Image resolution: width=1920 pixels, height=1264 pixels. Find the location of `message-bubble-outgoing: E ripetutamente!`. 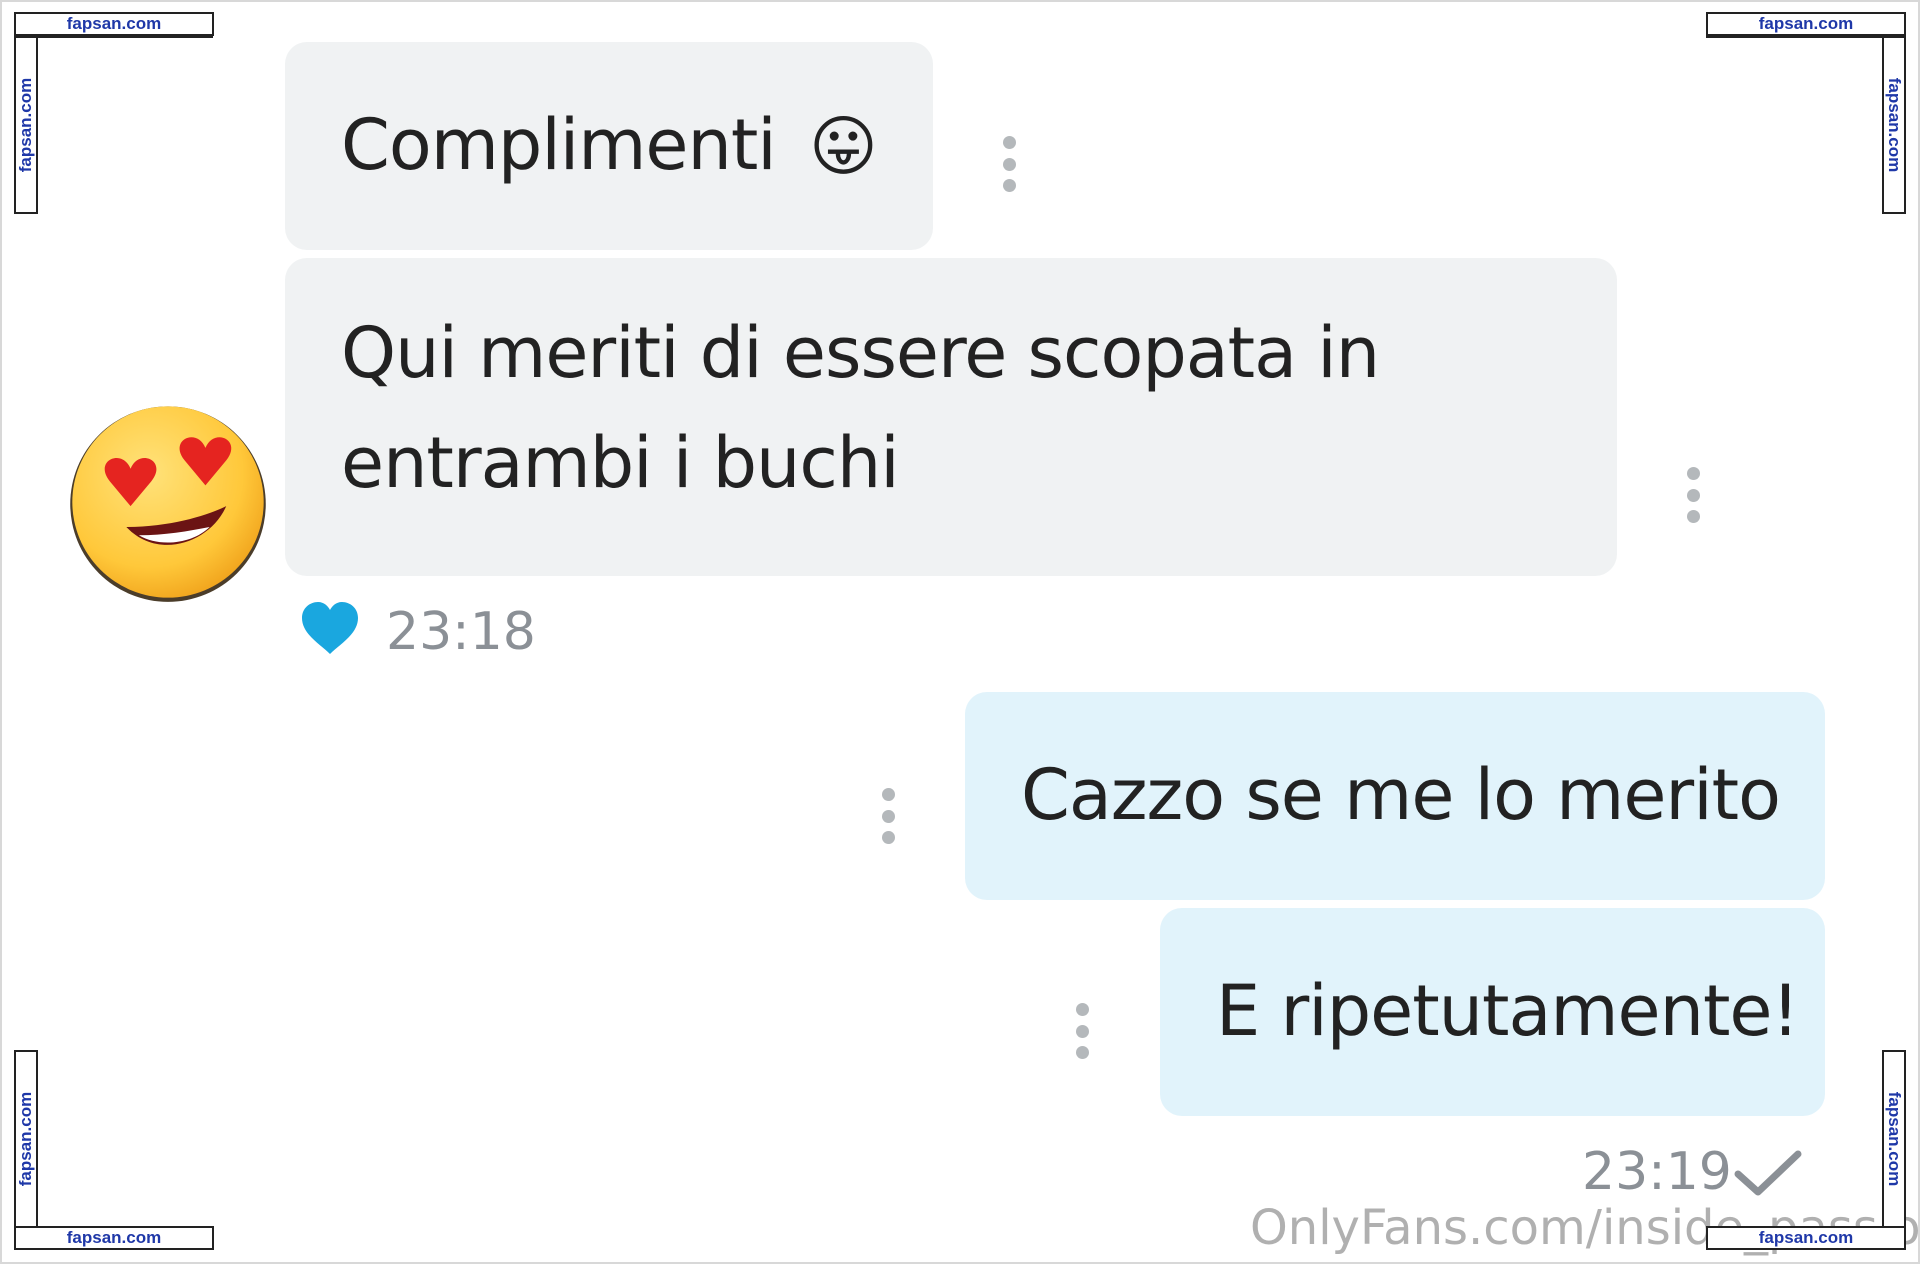

message-bubble-outgoing: E ripetutamente! is located at coordinates (1492, 1012).